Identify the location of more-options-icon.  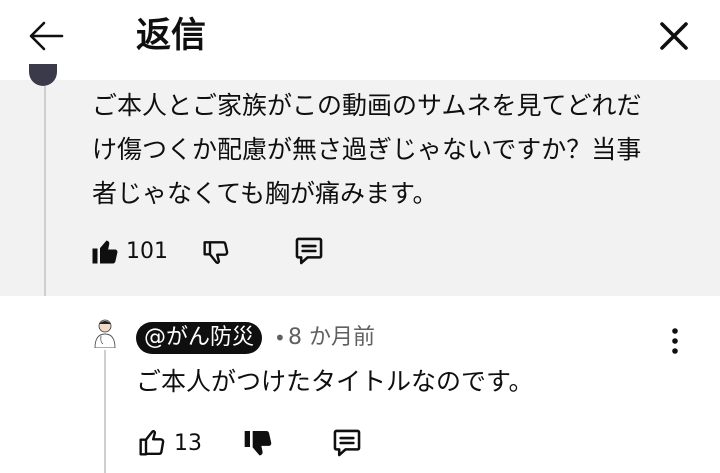
(675, 341).